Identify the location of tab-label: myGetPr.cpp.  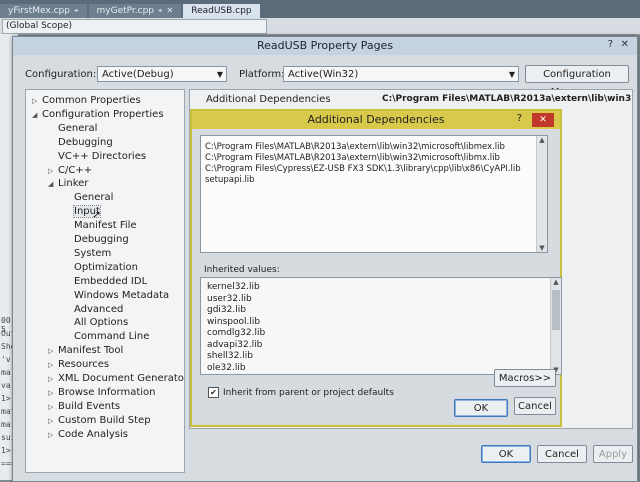
(125, 11).